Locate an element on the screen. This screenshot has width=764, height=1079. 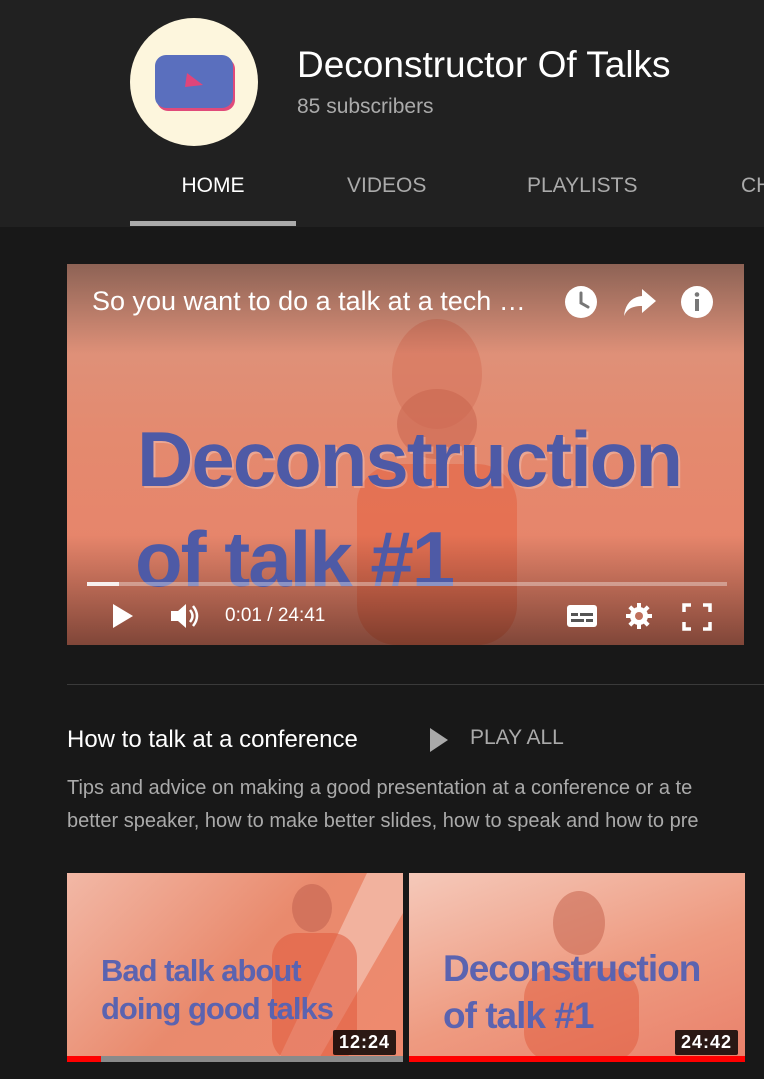
watch-later-icon is located at coordinates (581, 302).